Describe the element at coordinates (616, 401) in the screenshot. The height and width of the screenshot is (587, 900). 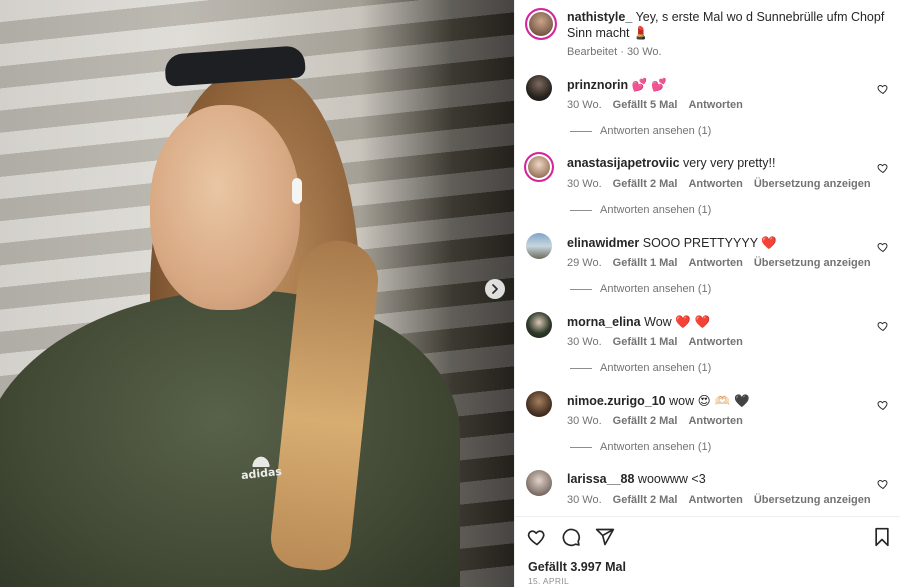
I see `comment-username: nimoe.zurigo_10` at that location.